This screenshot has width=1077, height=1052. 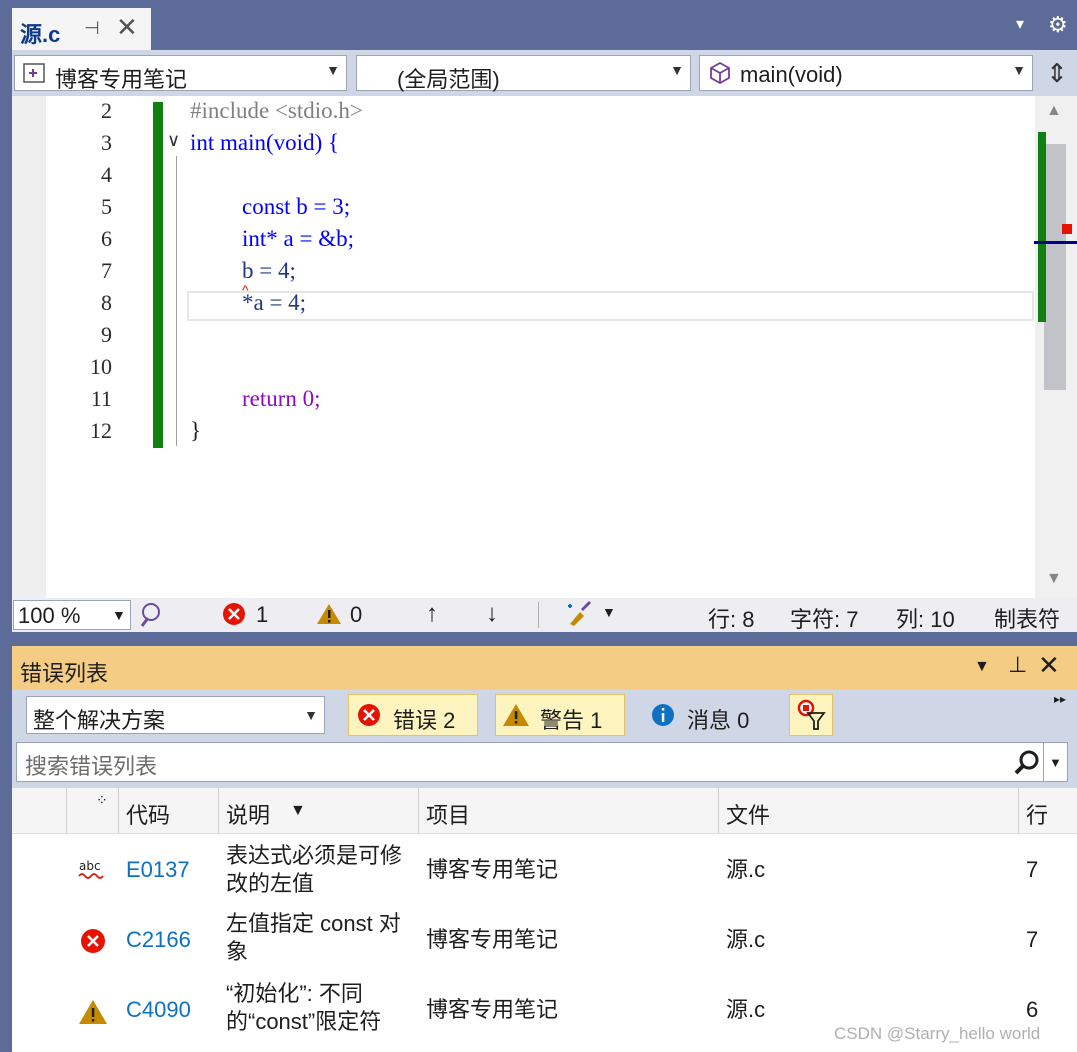 I want to click on scrollbar-change-marker, so click(x=1042, y=227).